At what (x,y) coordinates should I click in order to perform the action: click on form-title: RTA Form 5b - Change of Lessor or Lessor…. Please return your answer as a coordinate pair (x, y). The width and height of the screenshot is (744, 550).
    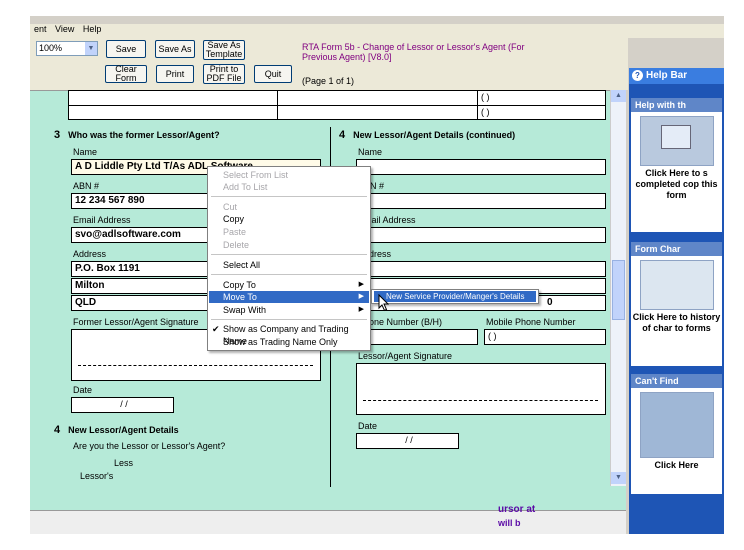
    Looking at the image, I should click on (413, 52).